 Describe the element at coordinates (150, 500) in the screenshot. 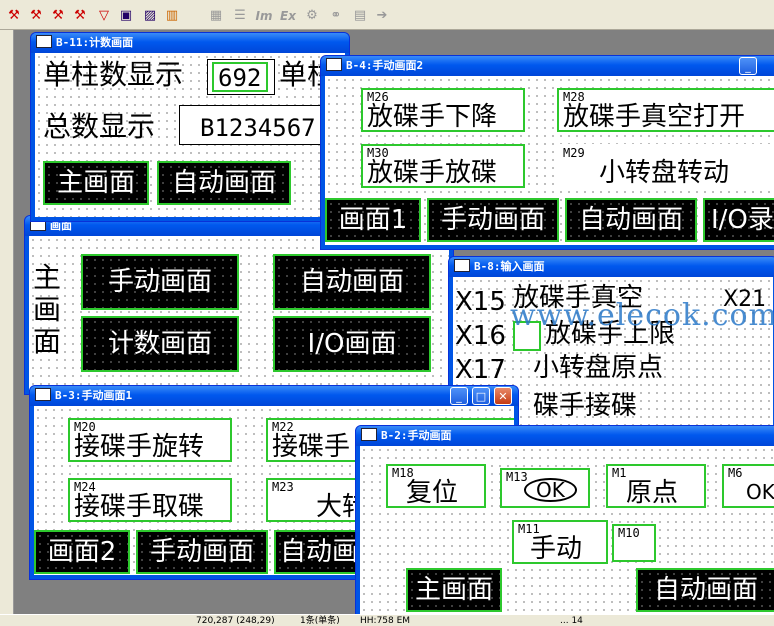

I see `m24-button: M24 接碟手取碟` at that location.